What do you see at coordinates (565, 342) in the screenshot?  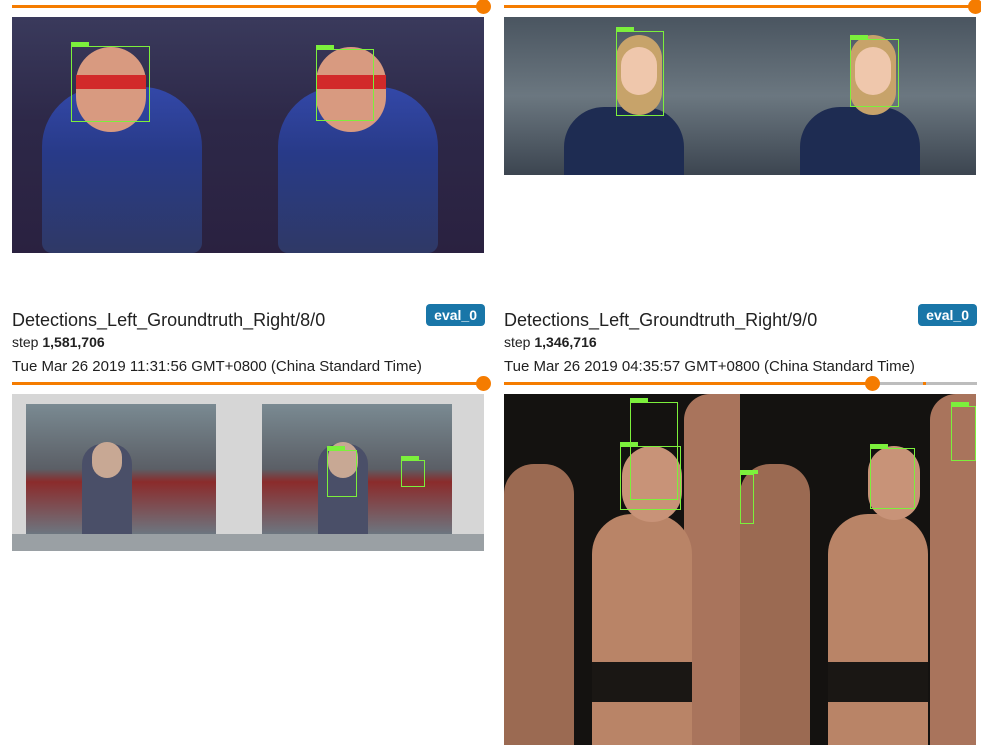 I see `step-value: 1,346,716` at bounding box center [565, 342].